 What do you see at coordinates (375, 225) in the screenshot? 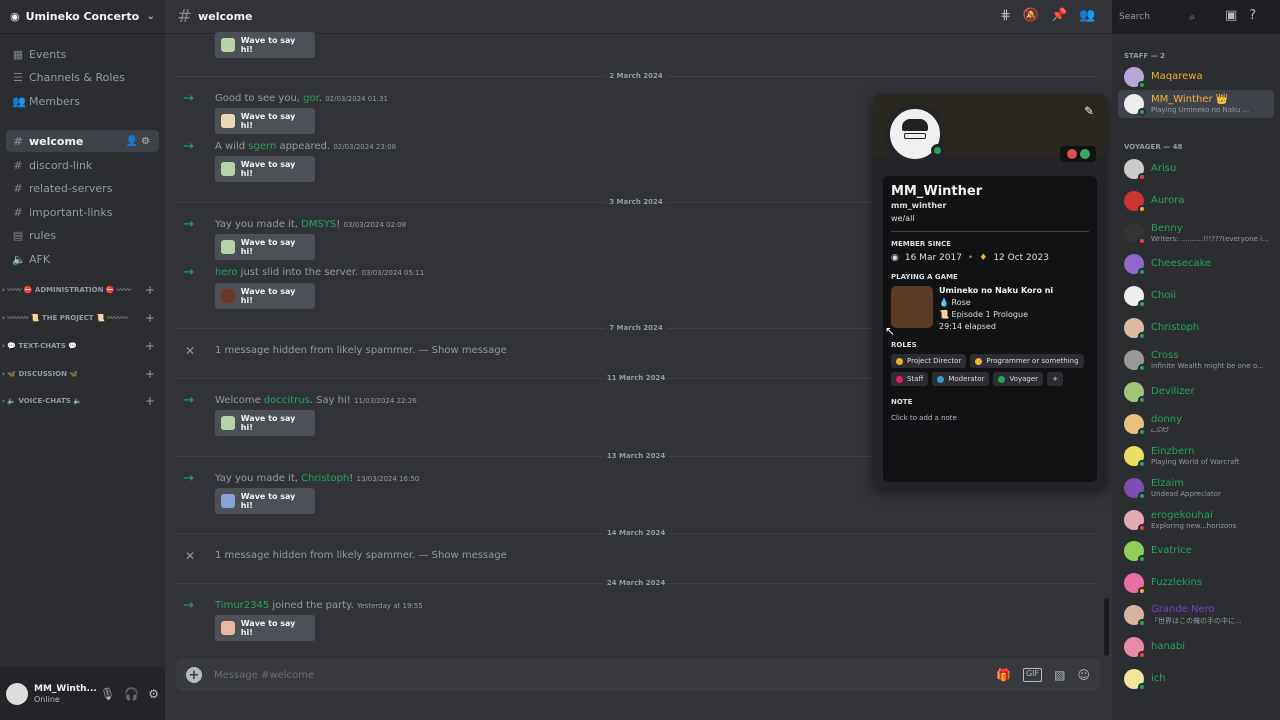
I see `timestamp: 03/03/2024 02:08` at bounding box center [375, 225].